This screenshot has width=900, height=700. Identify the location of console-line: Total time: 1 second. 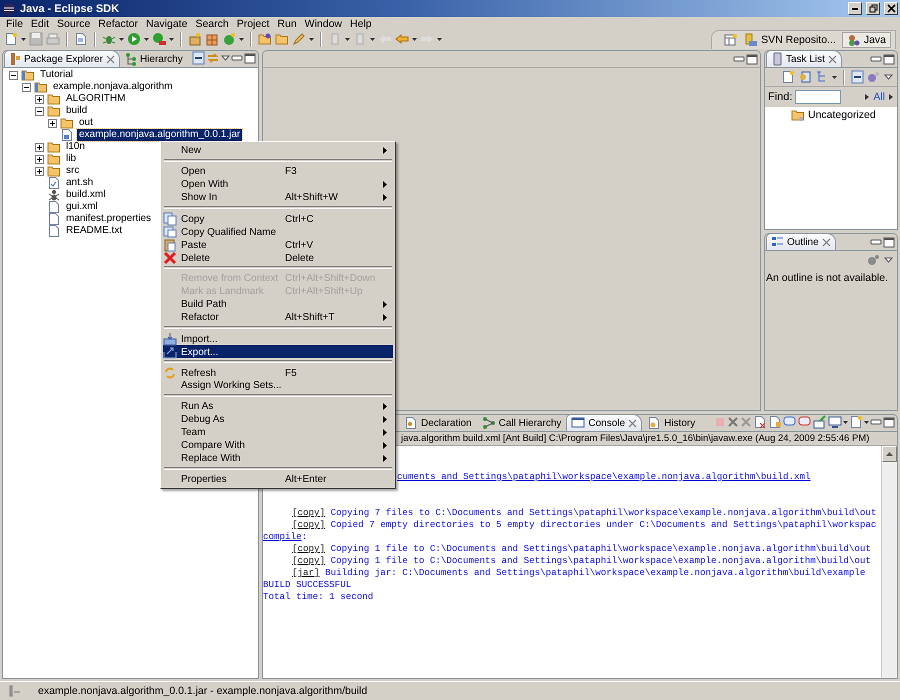
(318, 597).